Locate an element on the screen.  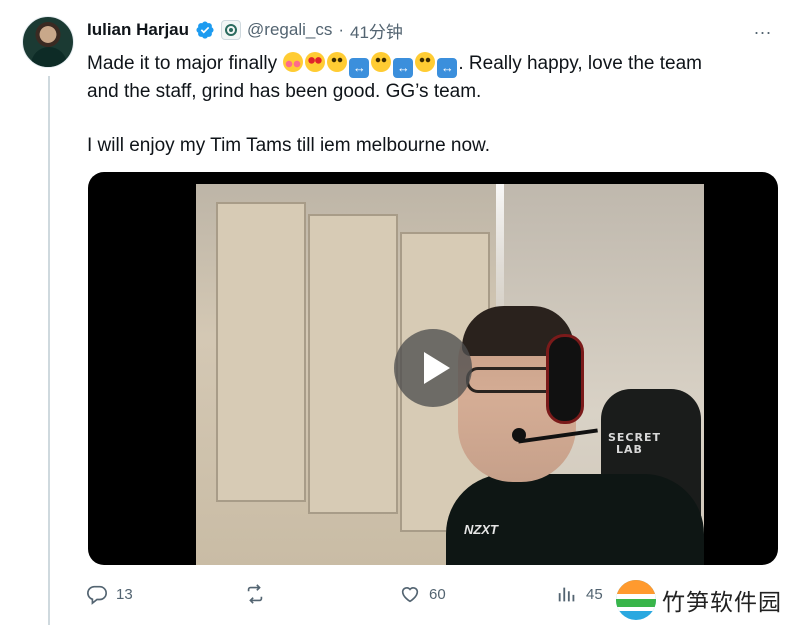
site-logo-icon is located at coordinates (636, 600).